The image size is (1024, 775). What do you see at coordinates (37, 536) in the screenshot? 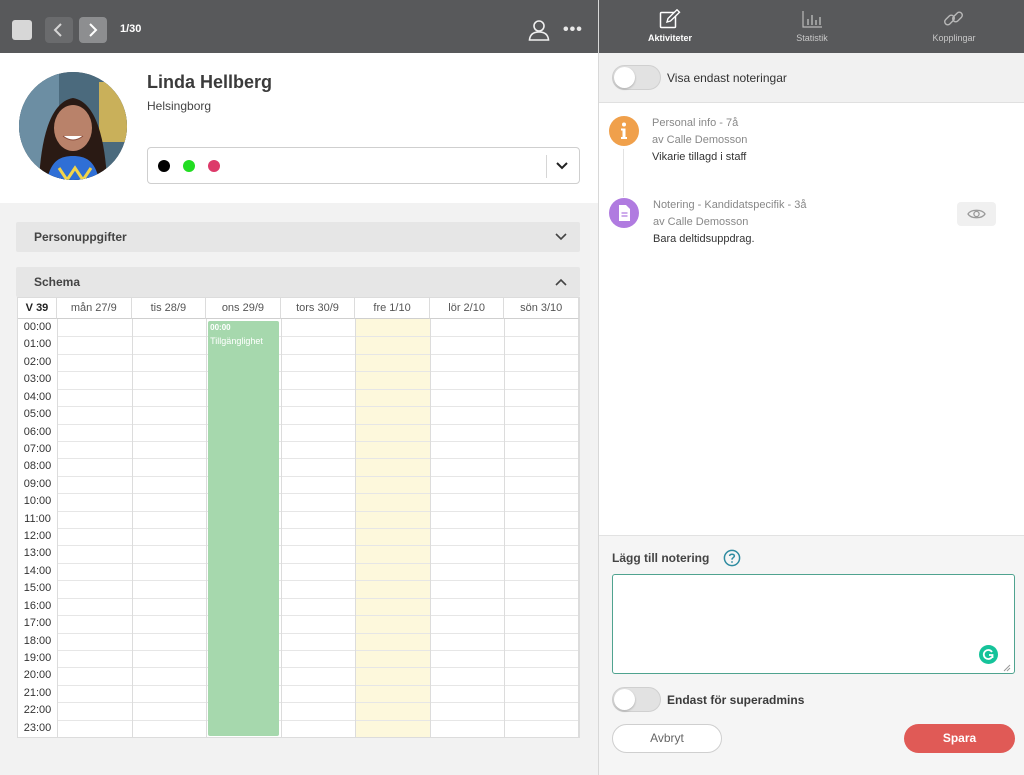
I see `hour-label: 12:00` at bounding box center [37, 536].